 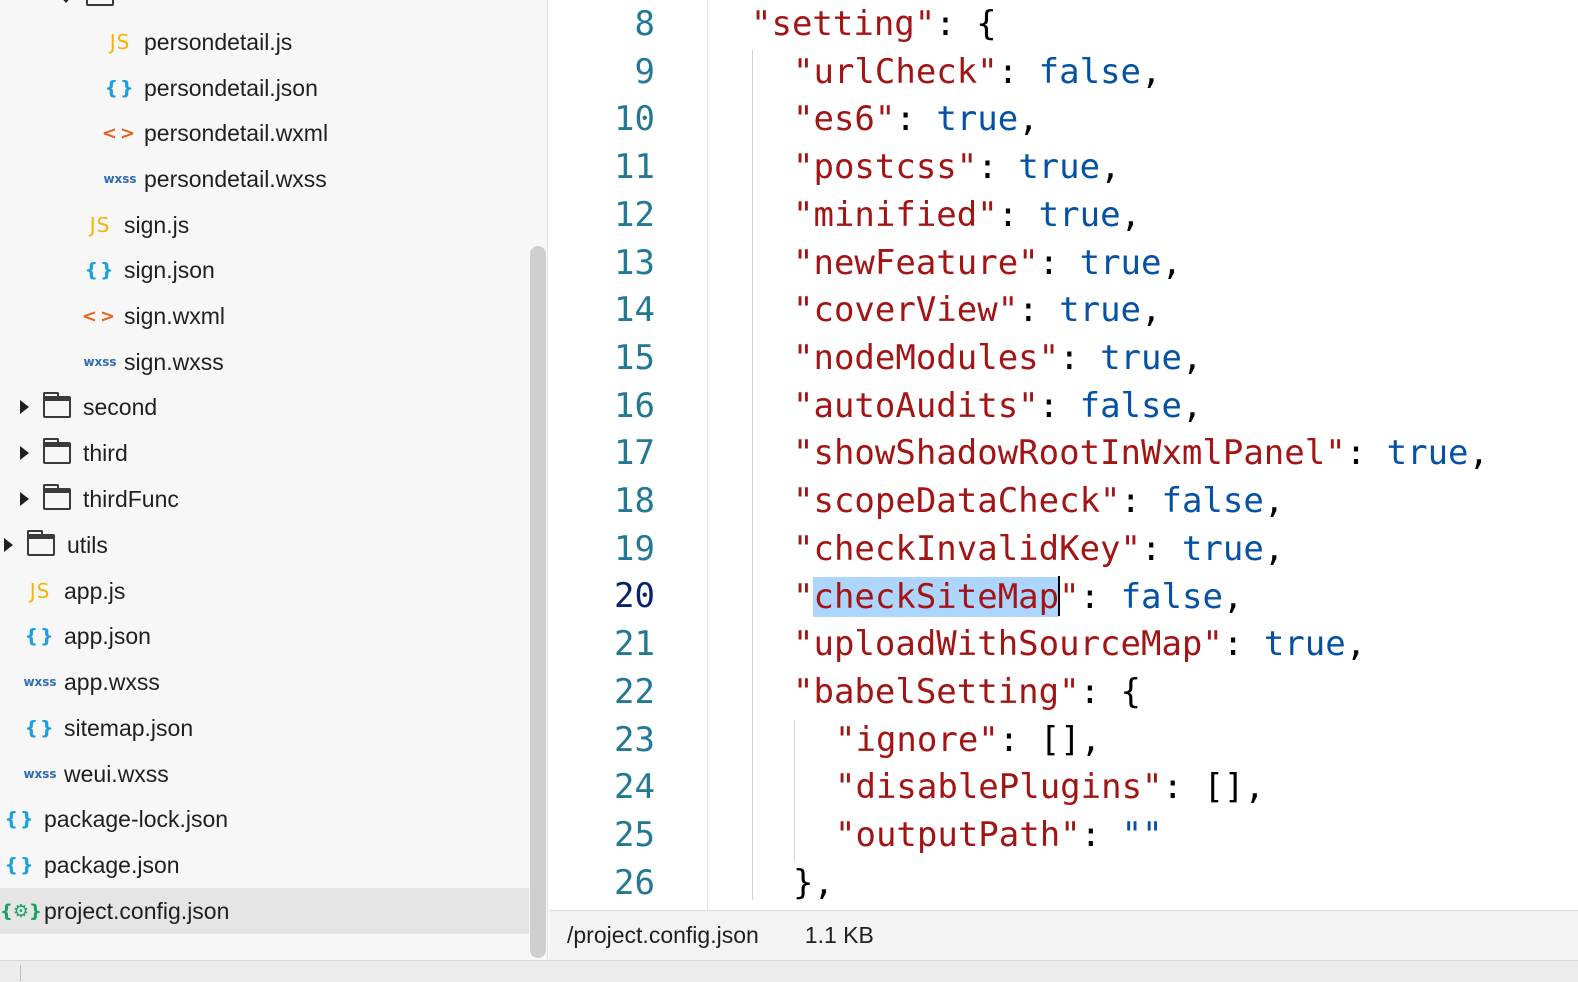 I want to click on tree-file: JS sign.js, so click(x=264, y=225).